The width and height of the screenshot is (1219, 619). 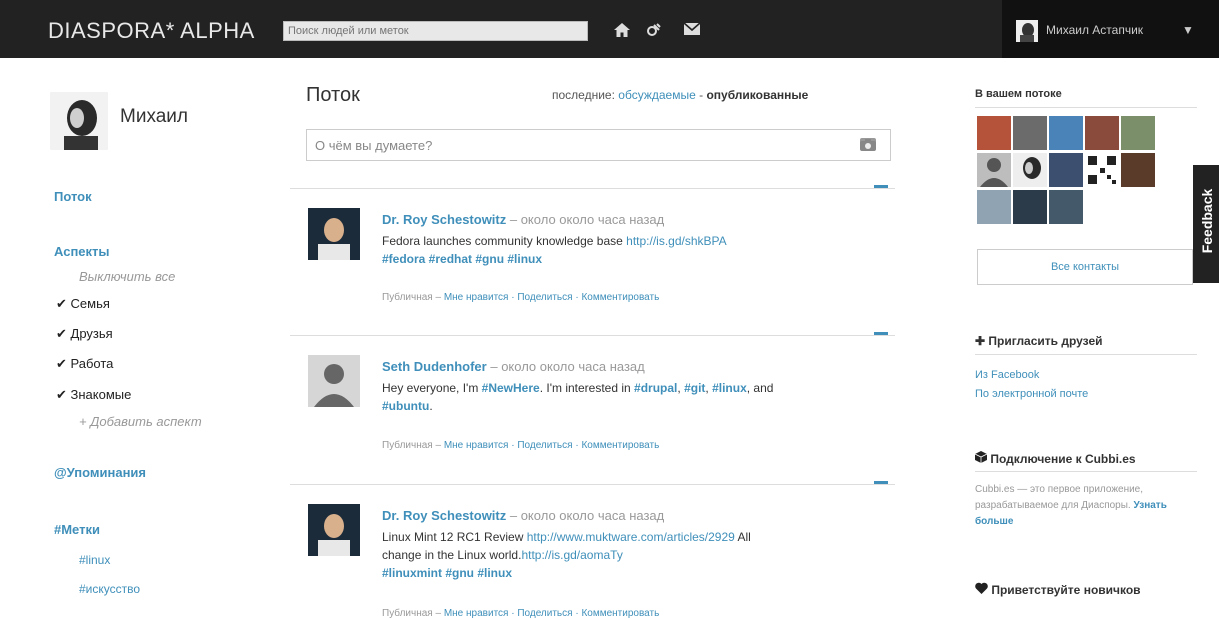 I want to click on post-link: http://is.gd/shkBPA, so click(x=676, y=241).